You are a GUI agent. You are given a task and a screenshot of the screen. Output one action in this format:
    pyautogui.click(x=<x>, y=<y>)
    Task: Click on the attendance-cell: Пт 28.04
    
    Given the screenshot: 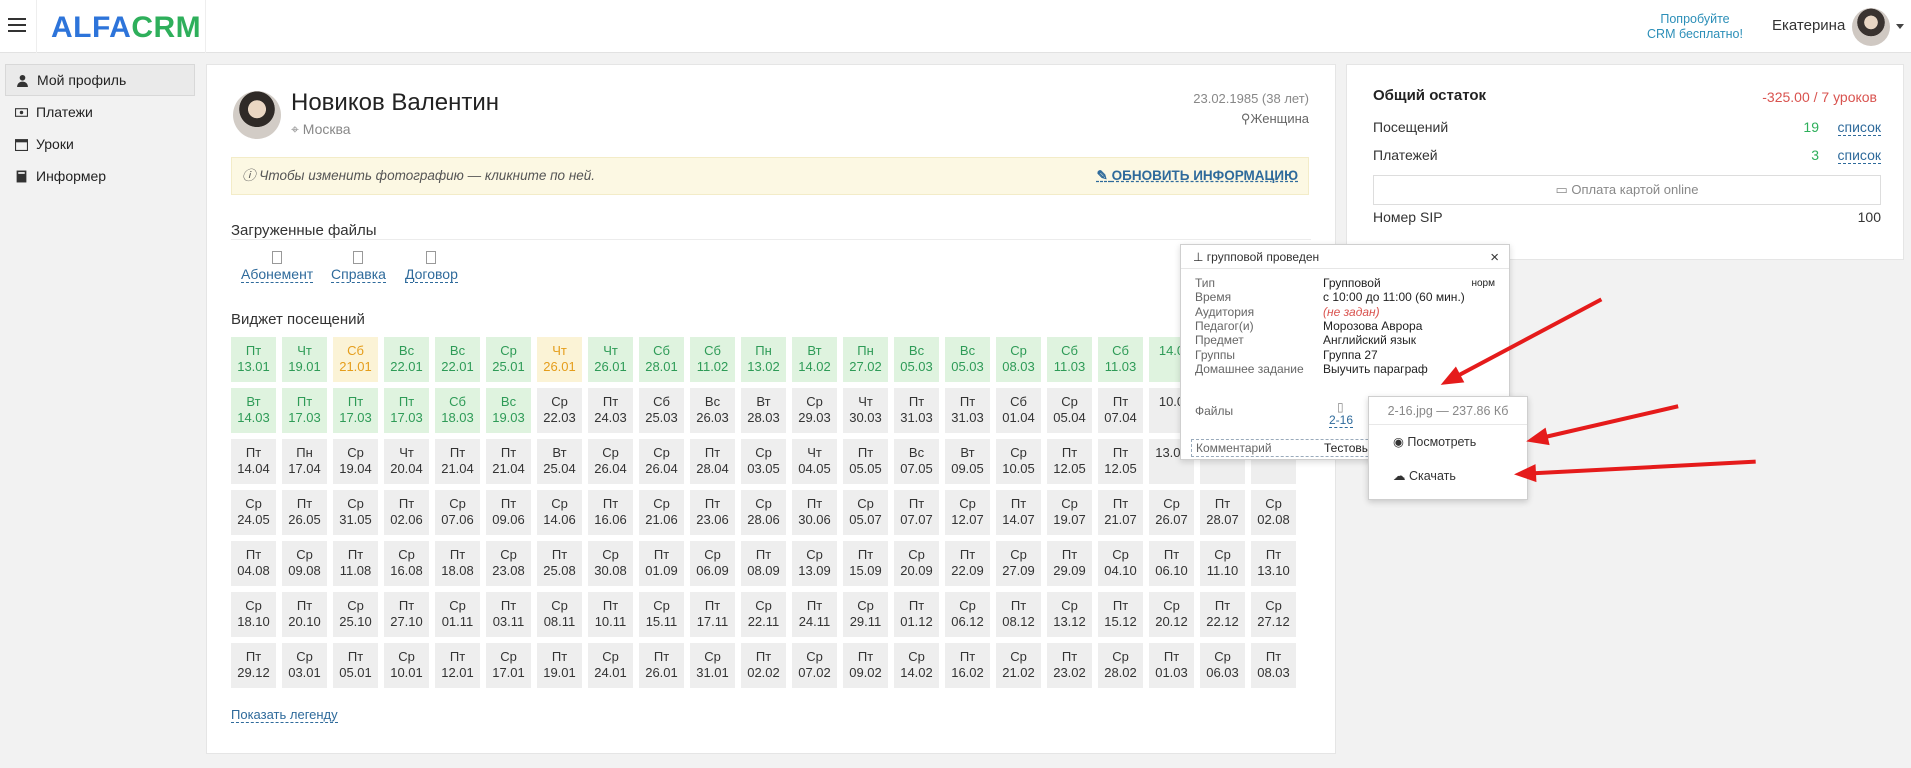 What is the action you would take?
    pyautogui.click(x=712, y=461)
    